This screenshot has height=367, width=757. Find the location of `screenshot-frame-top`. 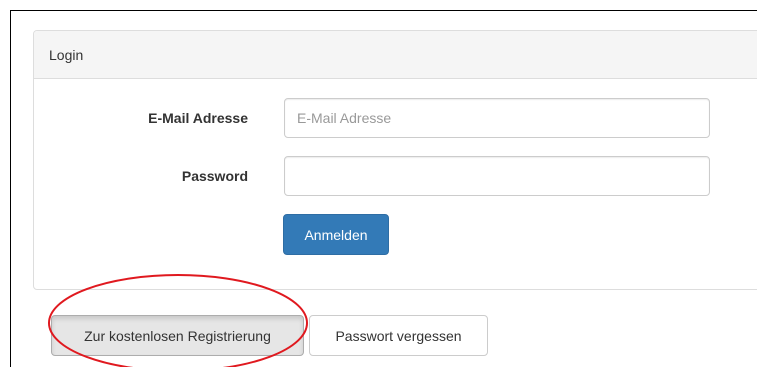

screenshot-frame-top is located at coordinates (383, 10).